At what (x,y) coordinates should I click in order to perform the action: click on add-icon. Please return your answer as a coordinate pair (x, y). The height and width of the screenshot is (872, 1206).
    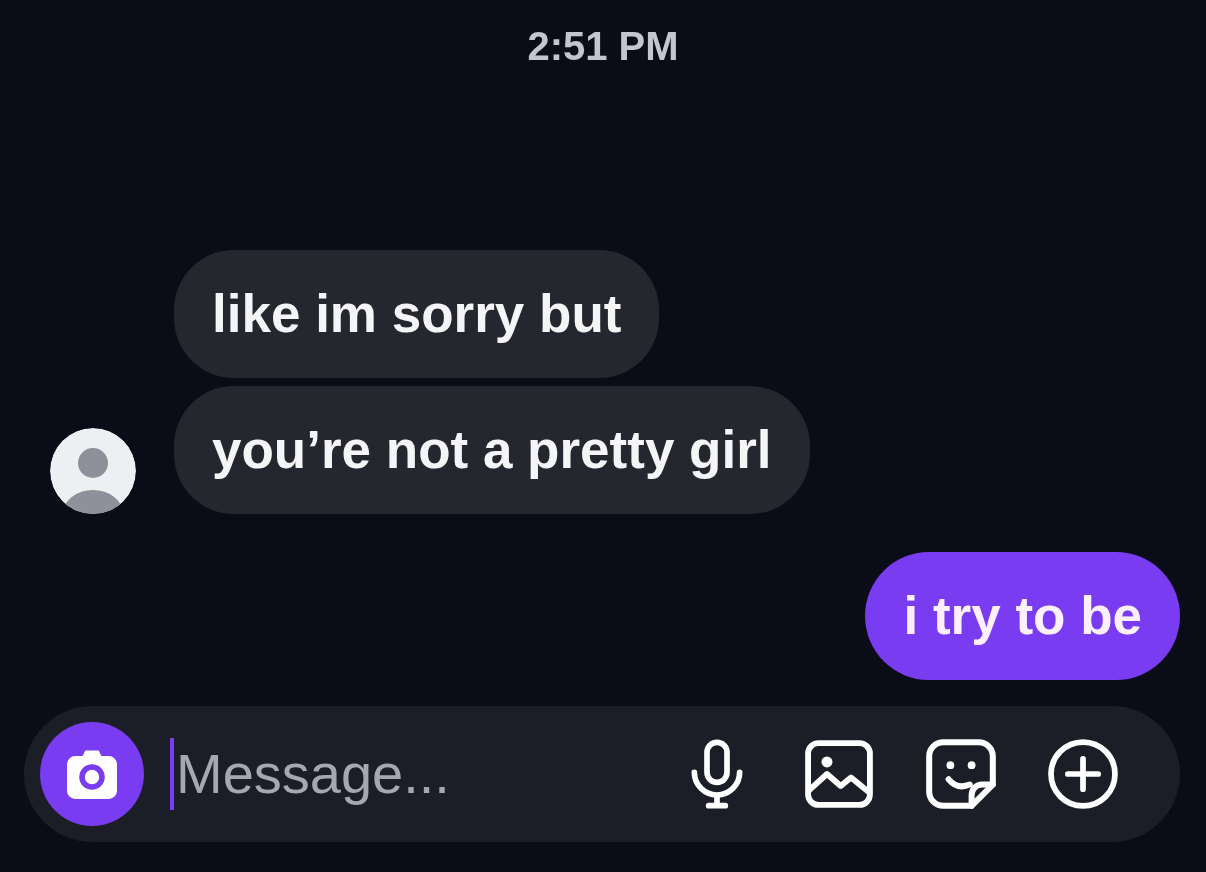
    Looking at the image, I should click on (1083, 774).